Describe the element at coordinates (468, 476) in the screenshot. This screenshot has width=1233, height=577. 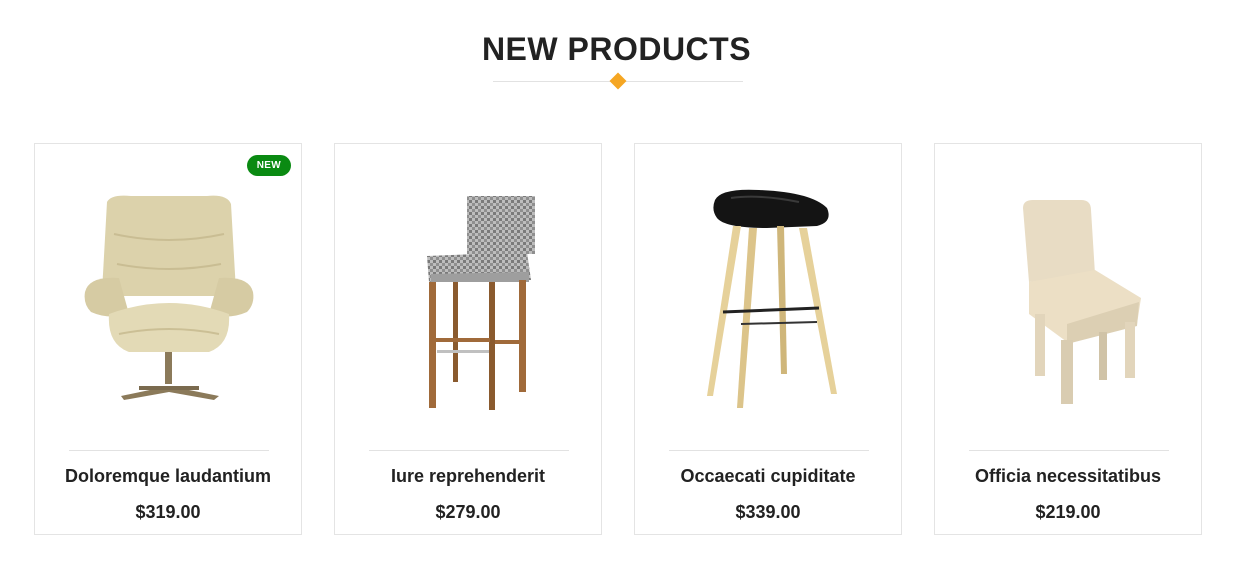
I see `product-name: Iure reprehenderit` at that location.